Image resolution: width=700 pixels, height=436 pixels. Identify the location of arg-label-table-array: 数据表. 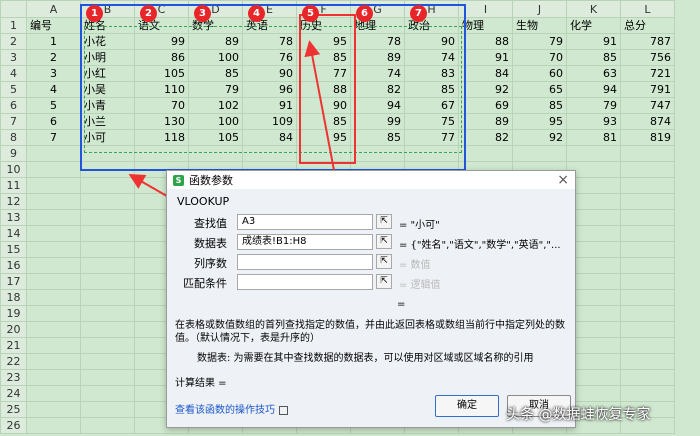
(210, 243).